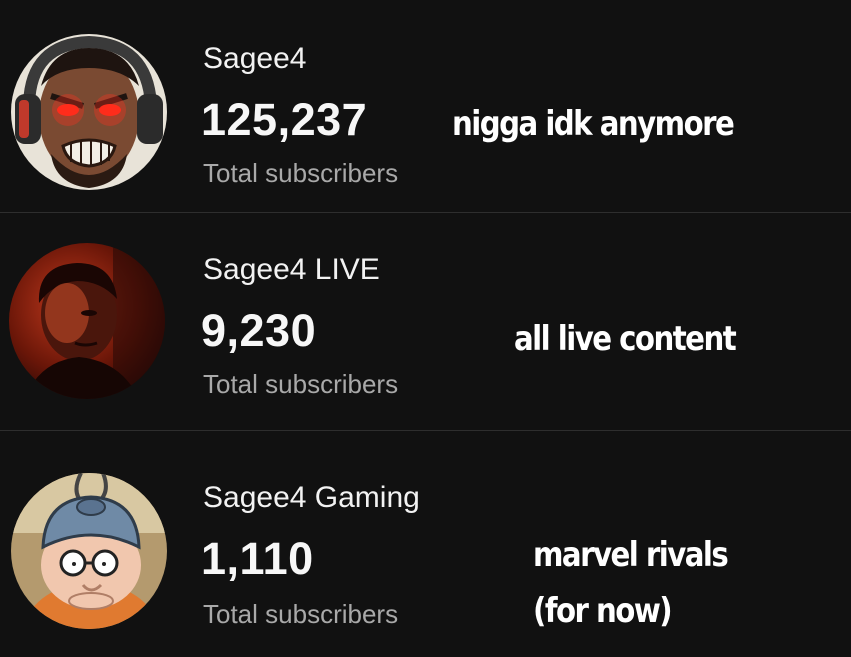 This screenshot has width=851, height=657. What do you see at coordinates (625, 339) in the screenshot?
I see `meme-caption: all live content` at bounding box center [625, 339].